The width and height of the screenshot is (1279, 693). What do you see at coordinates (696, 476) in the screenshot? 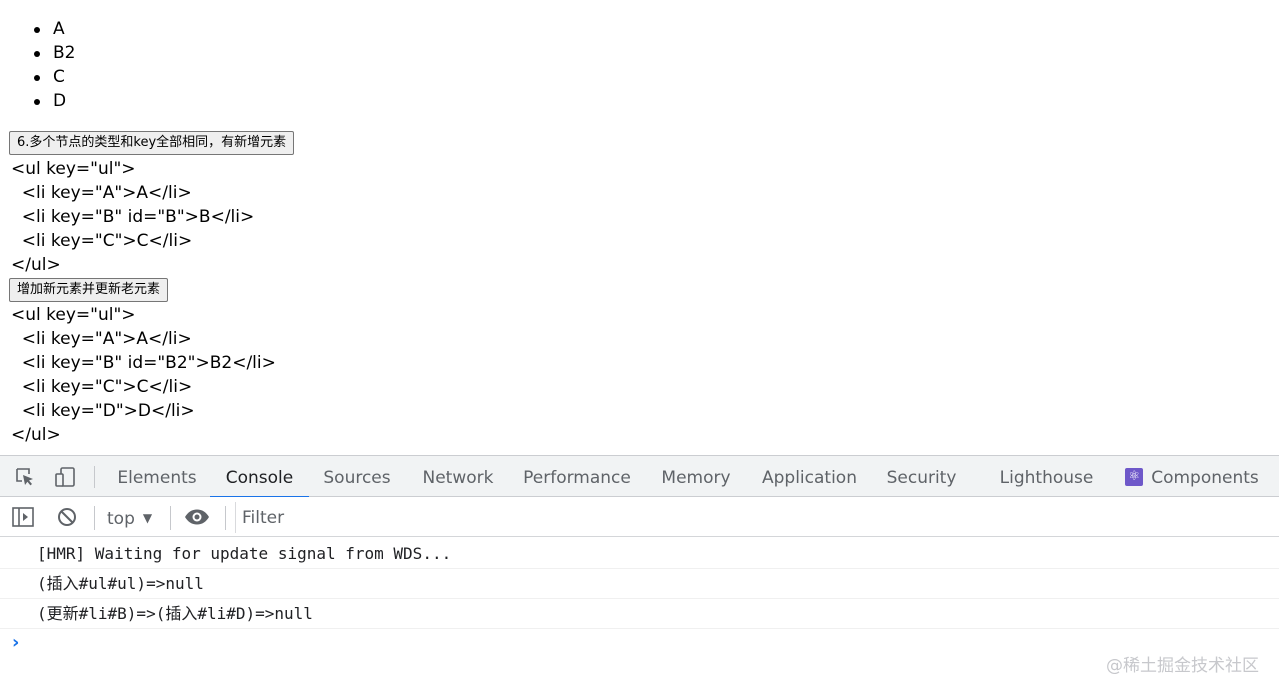
I see `tab-memory: Memory` at bounding box center [696, 476].